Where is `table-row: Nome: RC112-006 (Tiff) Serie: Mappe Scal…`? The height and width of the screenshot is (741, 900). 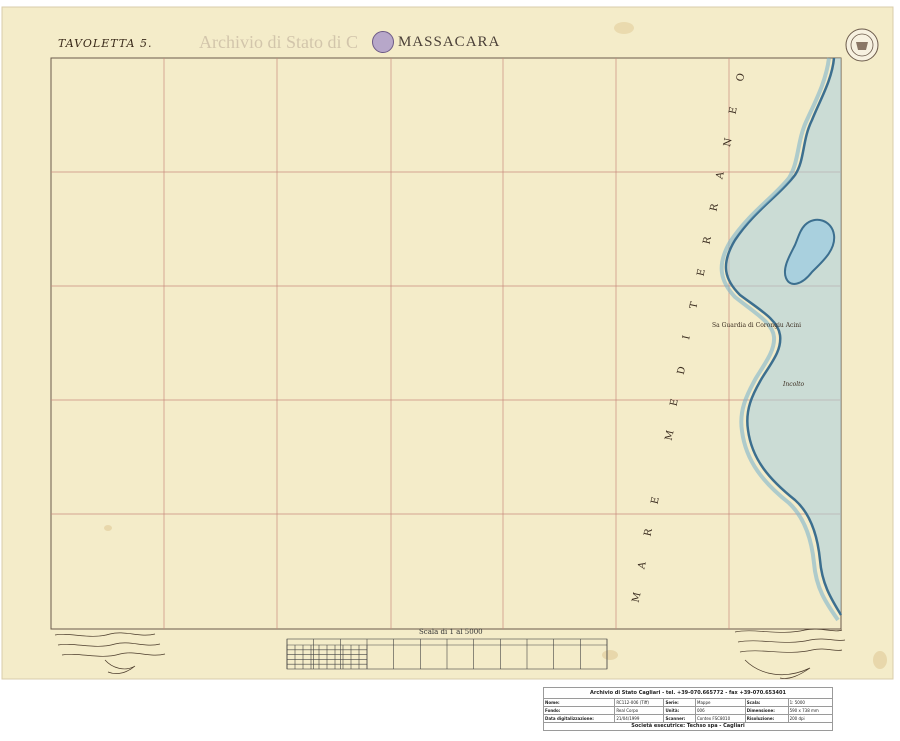
table-row: Nome: RC112-006 (Tiff) Serie: Mappe Scal… is located at coordinates (688, 702).